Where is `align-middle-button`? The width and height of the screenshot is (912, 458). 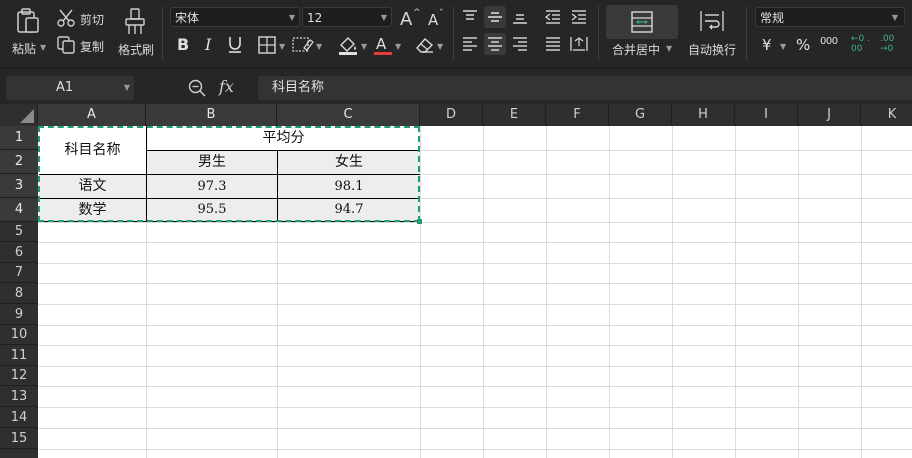 align-middle-button is located at coordinates (495, 17).